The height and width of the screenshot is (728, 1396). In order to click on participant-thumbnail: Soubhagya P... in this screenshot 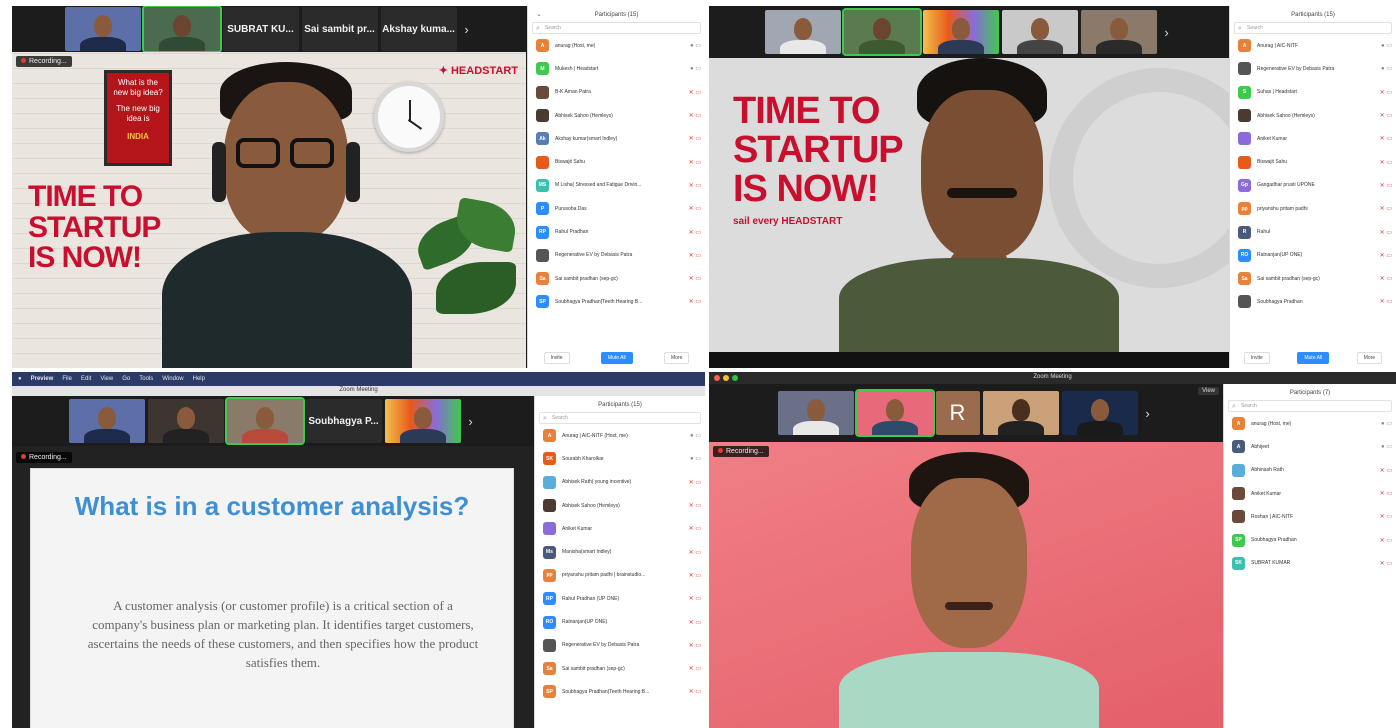, I will do `click(343, 421)`.